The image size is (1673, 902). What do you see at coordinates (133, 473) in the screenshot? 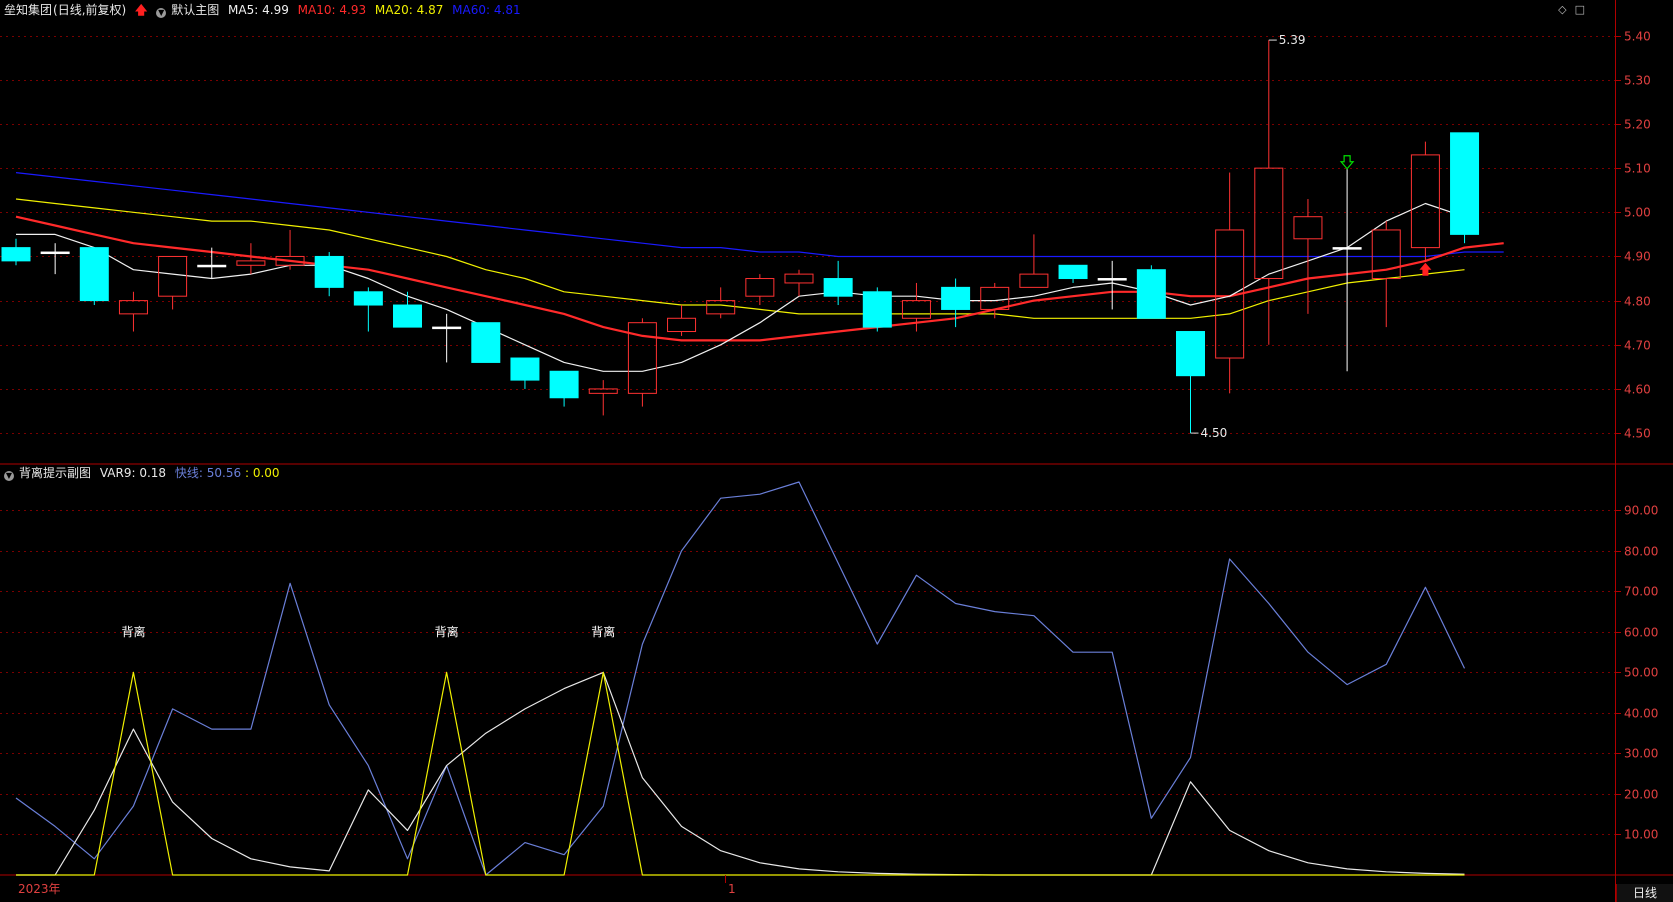
I see `var9-label: VAR9: 0.18` at bounding box center [133, 473].